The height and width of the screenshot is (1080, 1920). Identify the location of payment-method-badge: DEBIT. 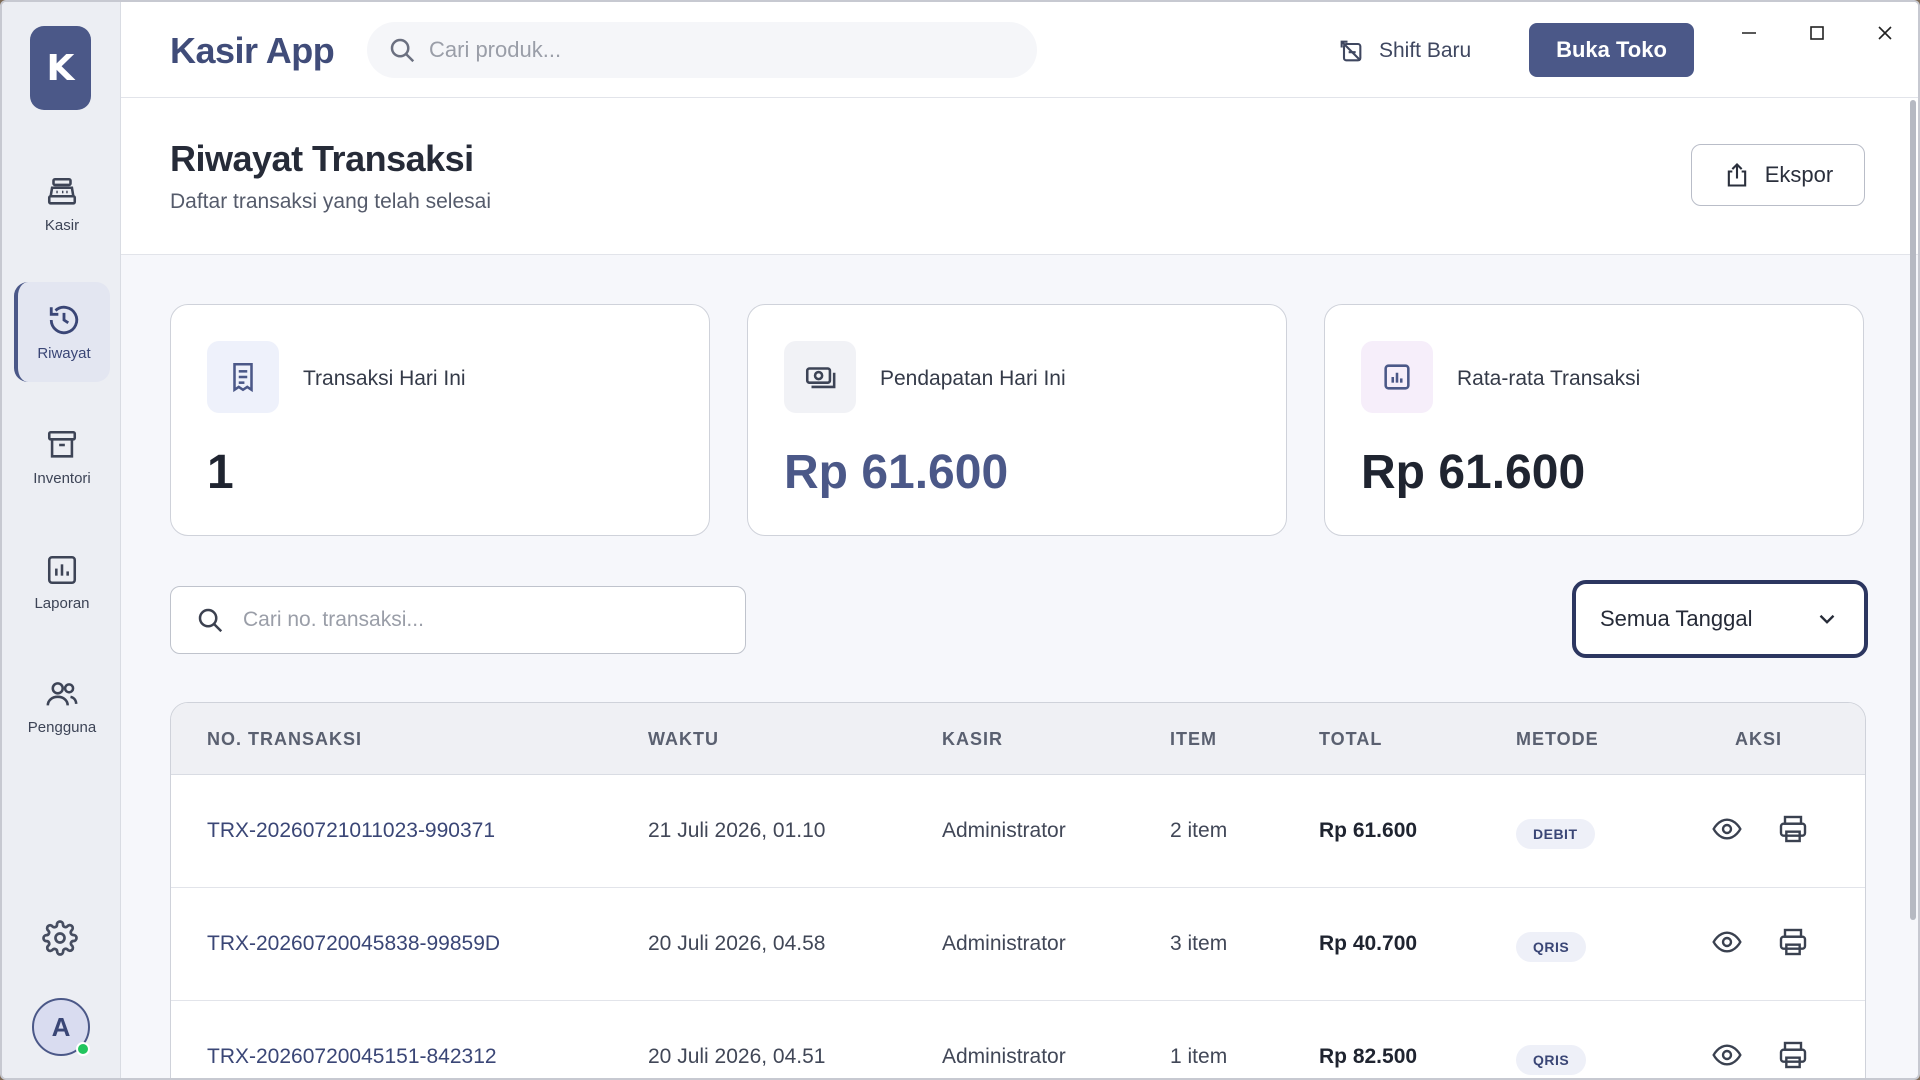
(1555, 834).